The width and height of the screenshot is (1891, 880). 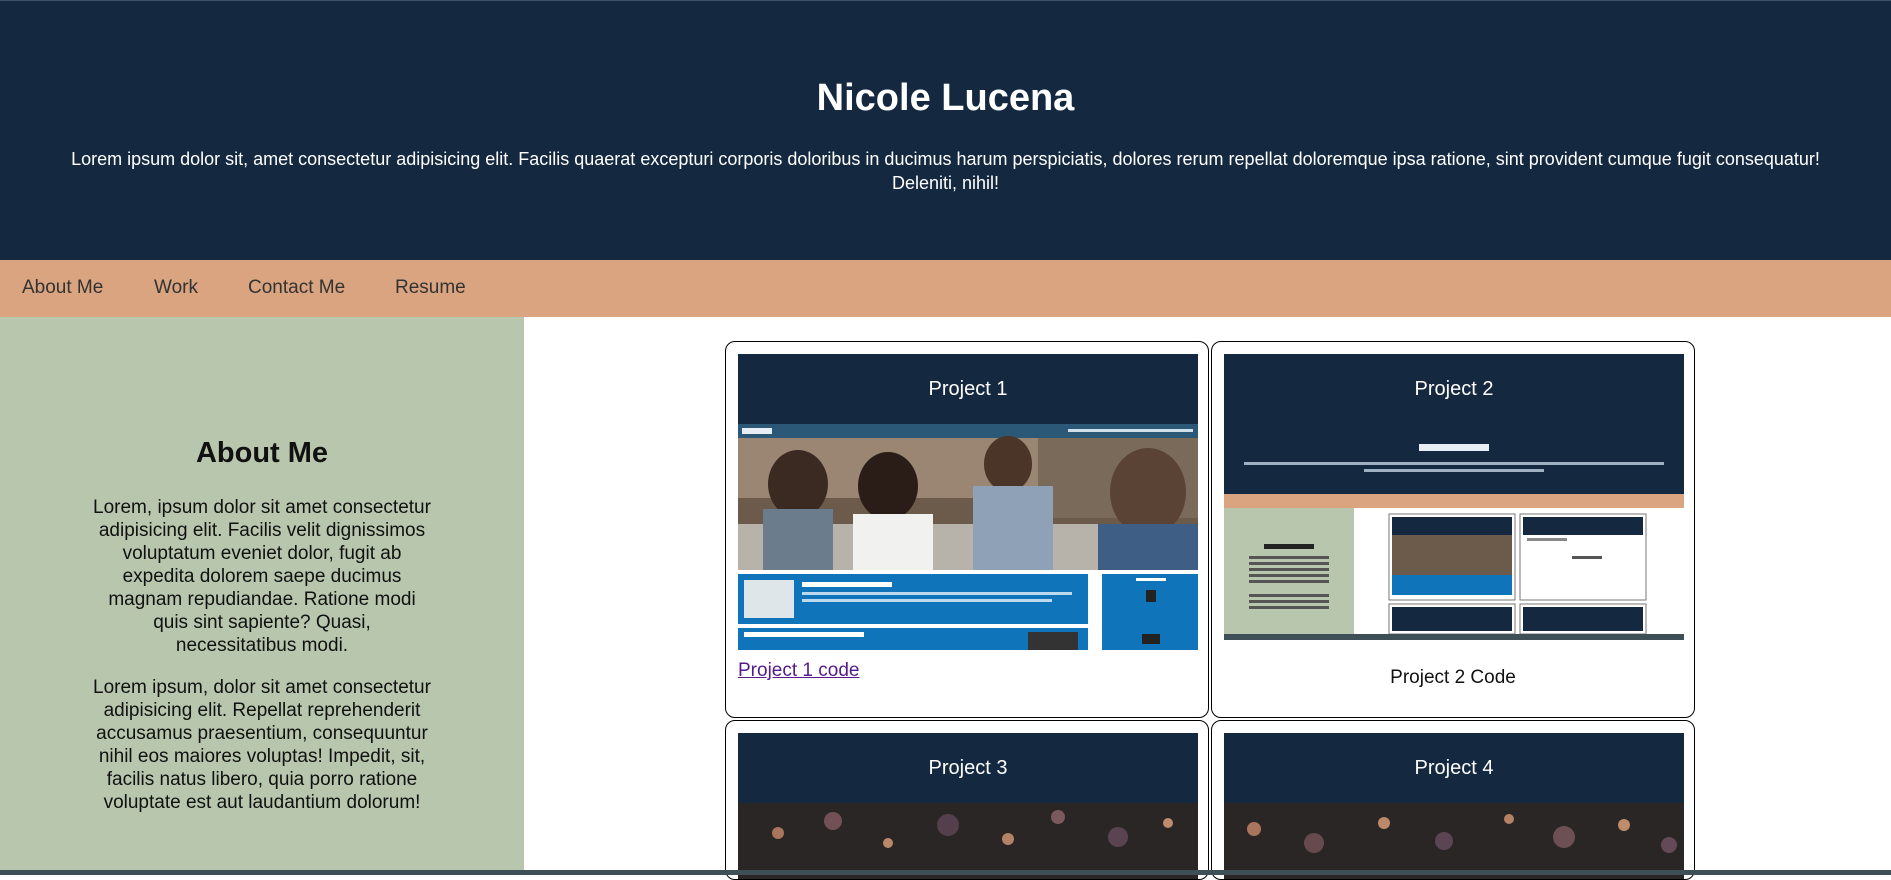 I want to click on project-2-title: Project 2, so click(x=1454, y=389).